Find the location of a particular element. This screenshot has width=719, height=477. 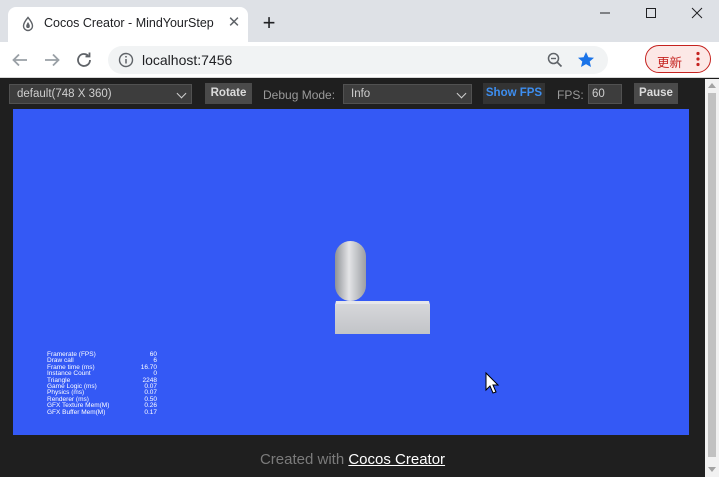

player-capsule is located at coordinates (350, 271).